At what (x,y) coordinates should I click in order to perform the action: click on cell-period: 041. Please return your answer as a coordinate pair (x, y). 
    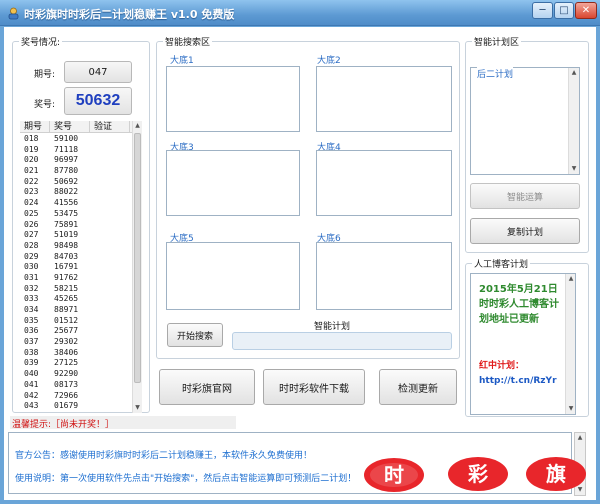
    Looking at the image, I should click on (31, 384).